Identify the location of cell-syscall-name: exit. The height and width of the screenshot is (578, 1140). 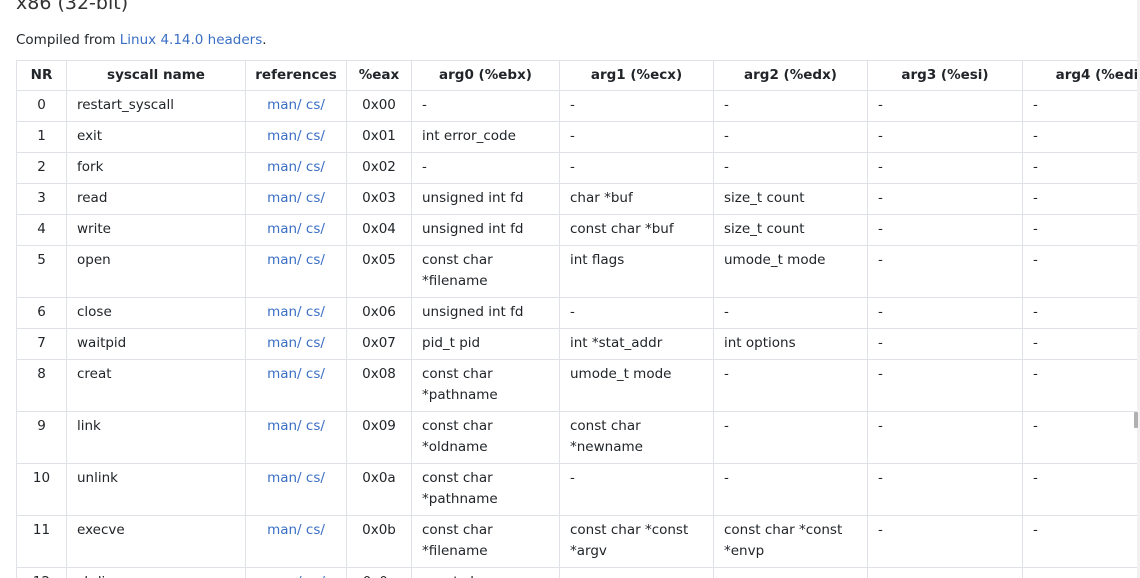
(156, 137).